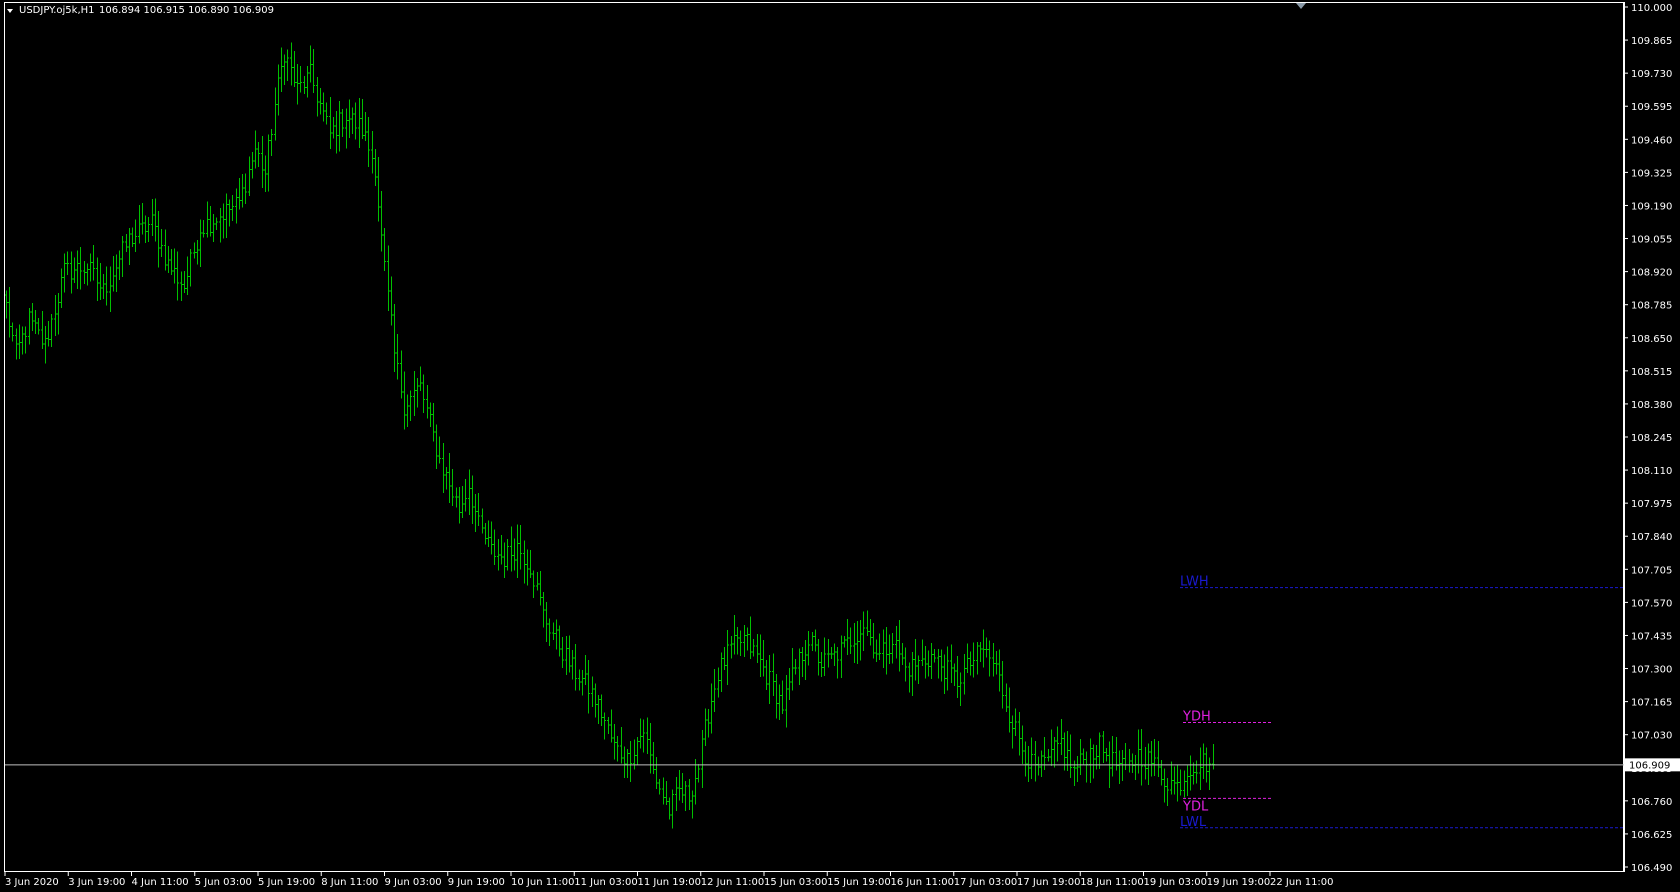 The height and width of the screenshot is (892, 1680). Describe the element at coordinates (1302, 882) in the screenshot. I see `x-tick-label: 22 Jun 11:00` at that location.